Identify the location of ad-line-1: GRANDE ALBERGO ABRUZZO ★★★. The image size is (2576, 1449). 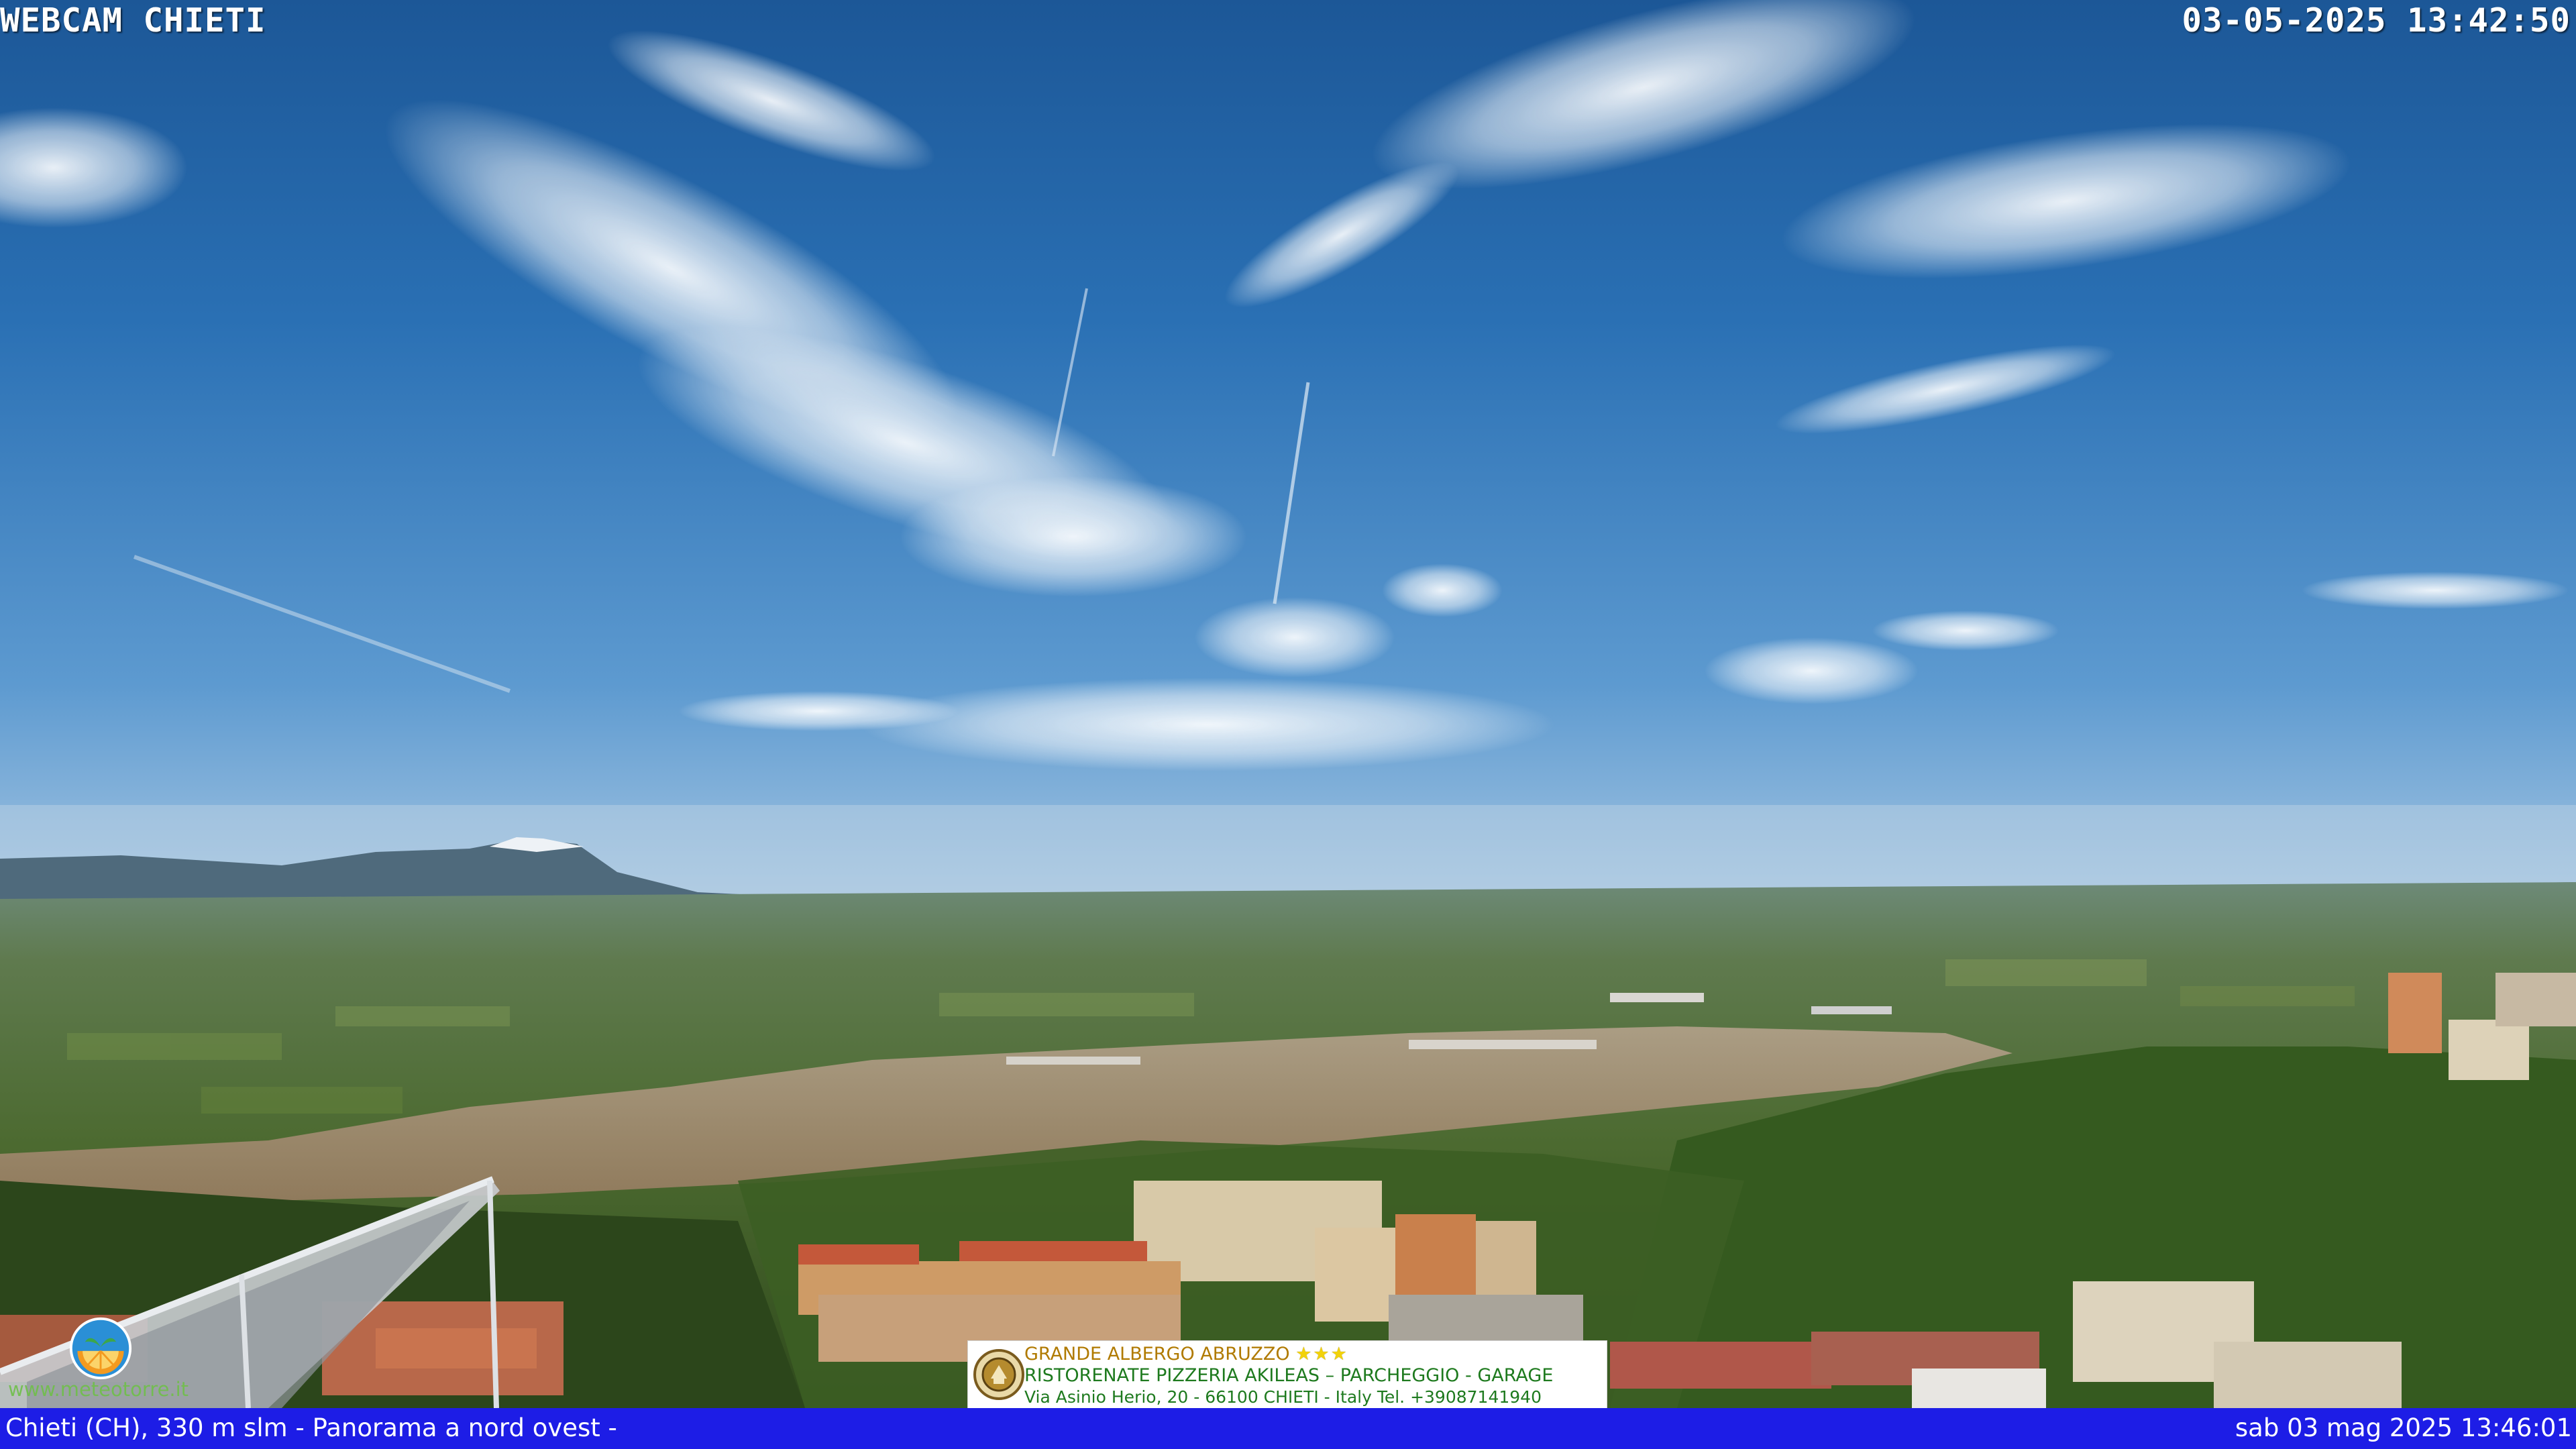
(1314, 1354).